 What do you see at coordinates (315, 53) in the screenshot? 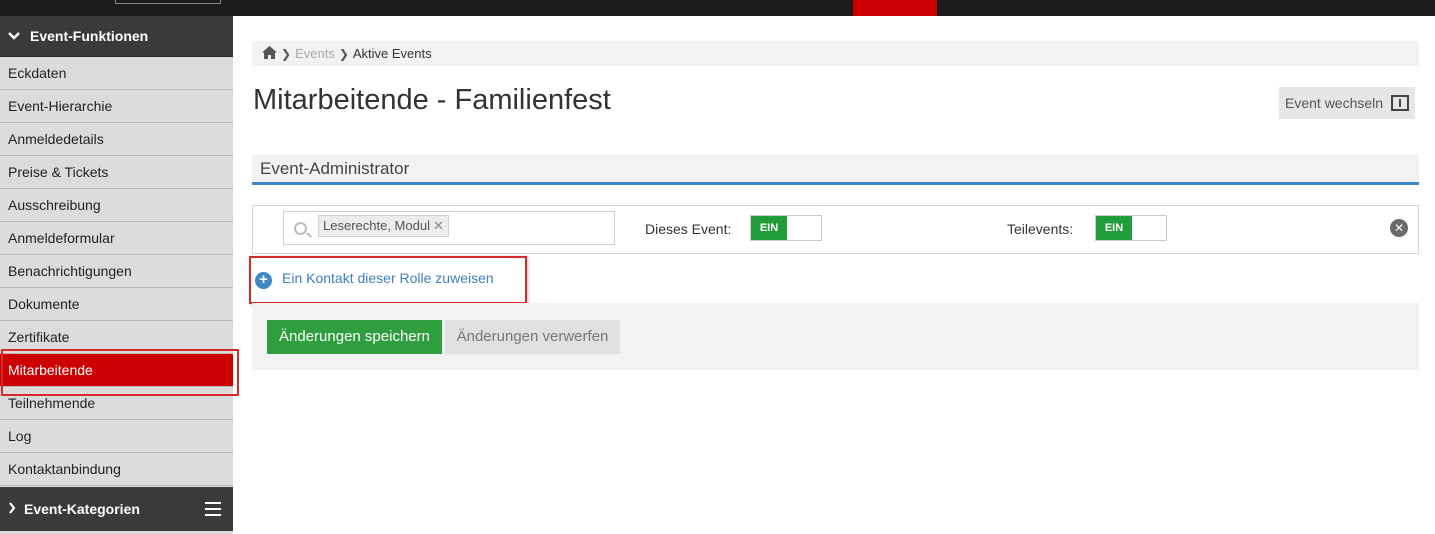
I see `breadcrumb-events: Events` at bounding box center [315, 53].